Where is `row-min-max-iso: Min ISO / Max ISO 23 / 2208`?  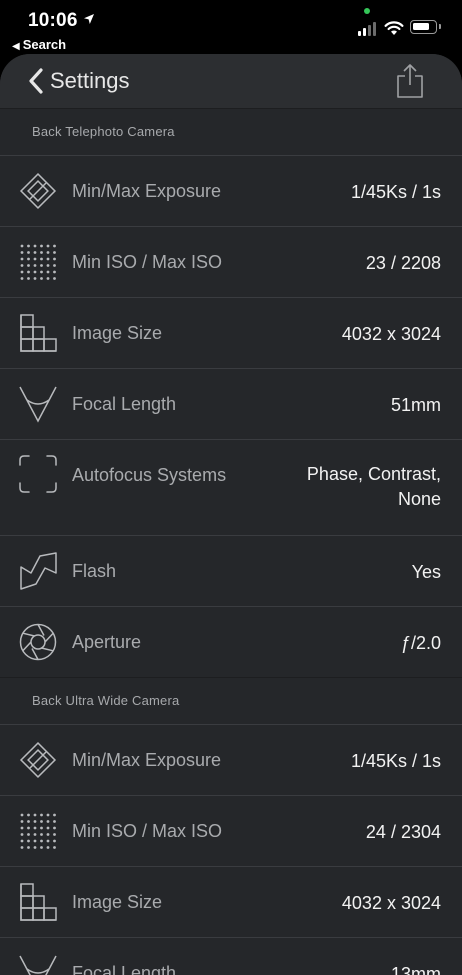
row-min-max-iso: Min ISO / Max ISO 23 / 2208 is located at coordinates (231, 261).